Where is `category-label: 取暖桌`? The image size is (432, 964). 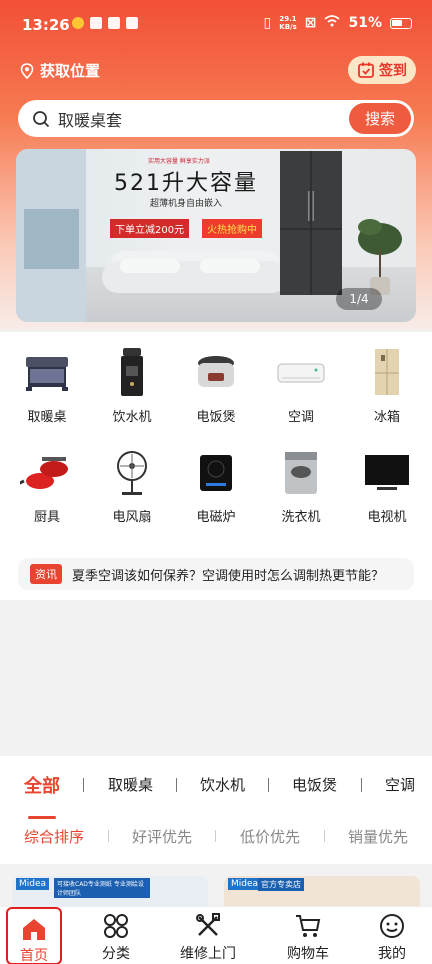 category-label: 取暖桌 is located at coordinates (47, 417).